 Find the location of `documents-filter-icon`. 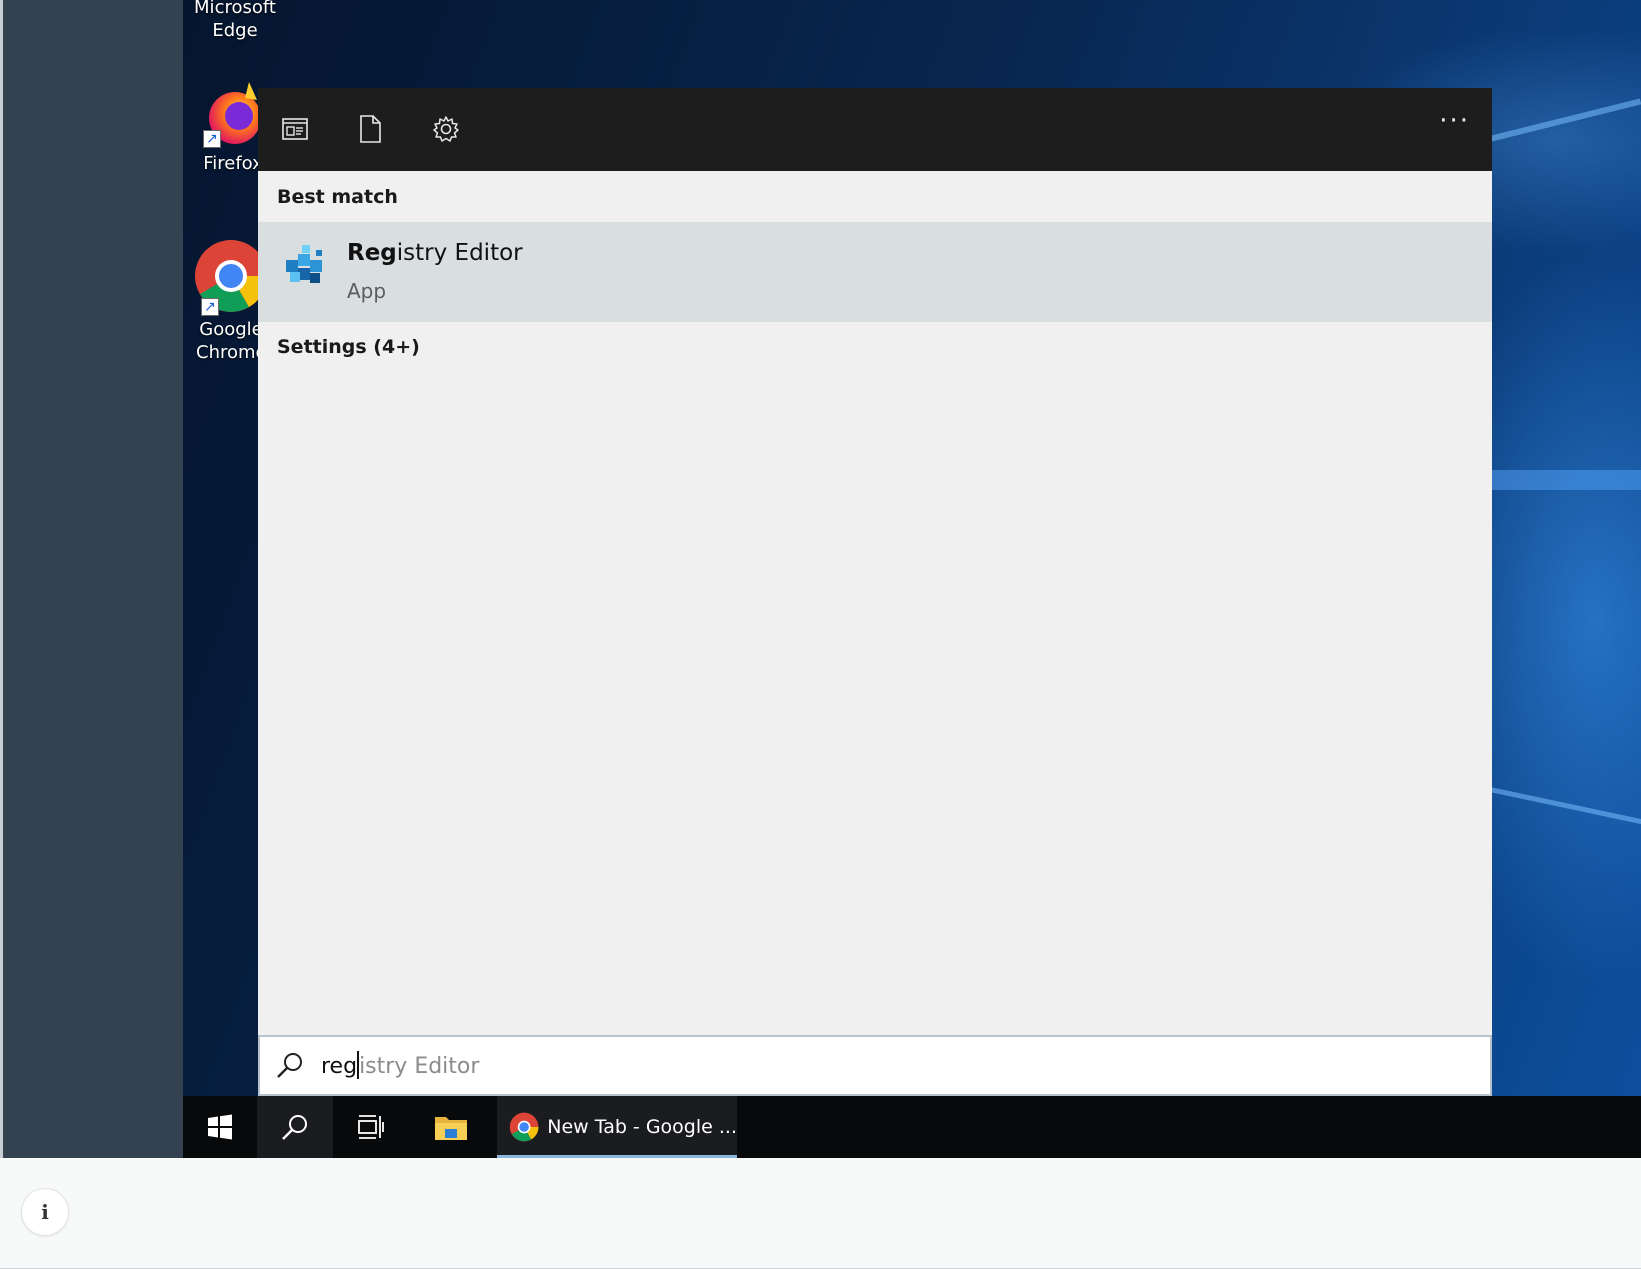

documents-filter-icon is located at coordinates (370, 129).